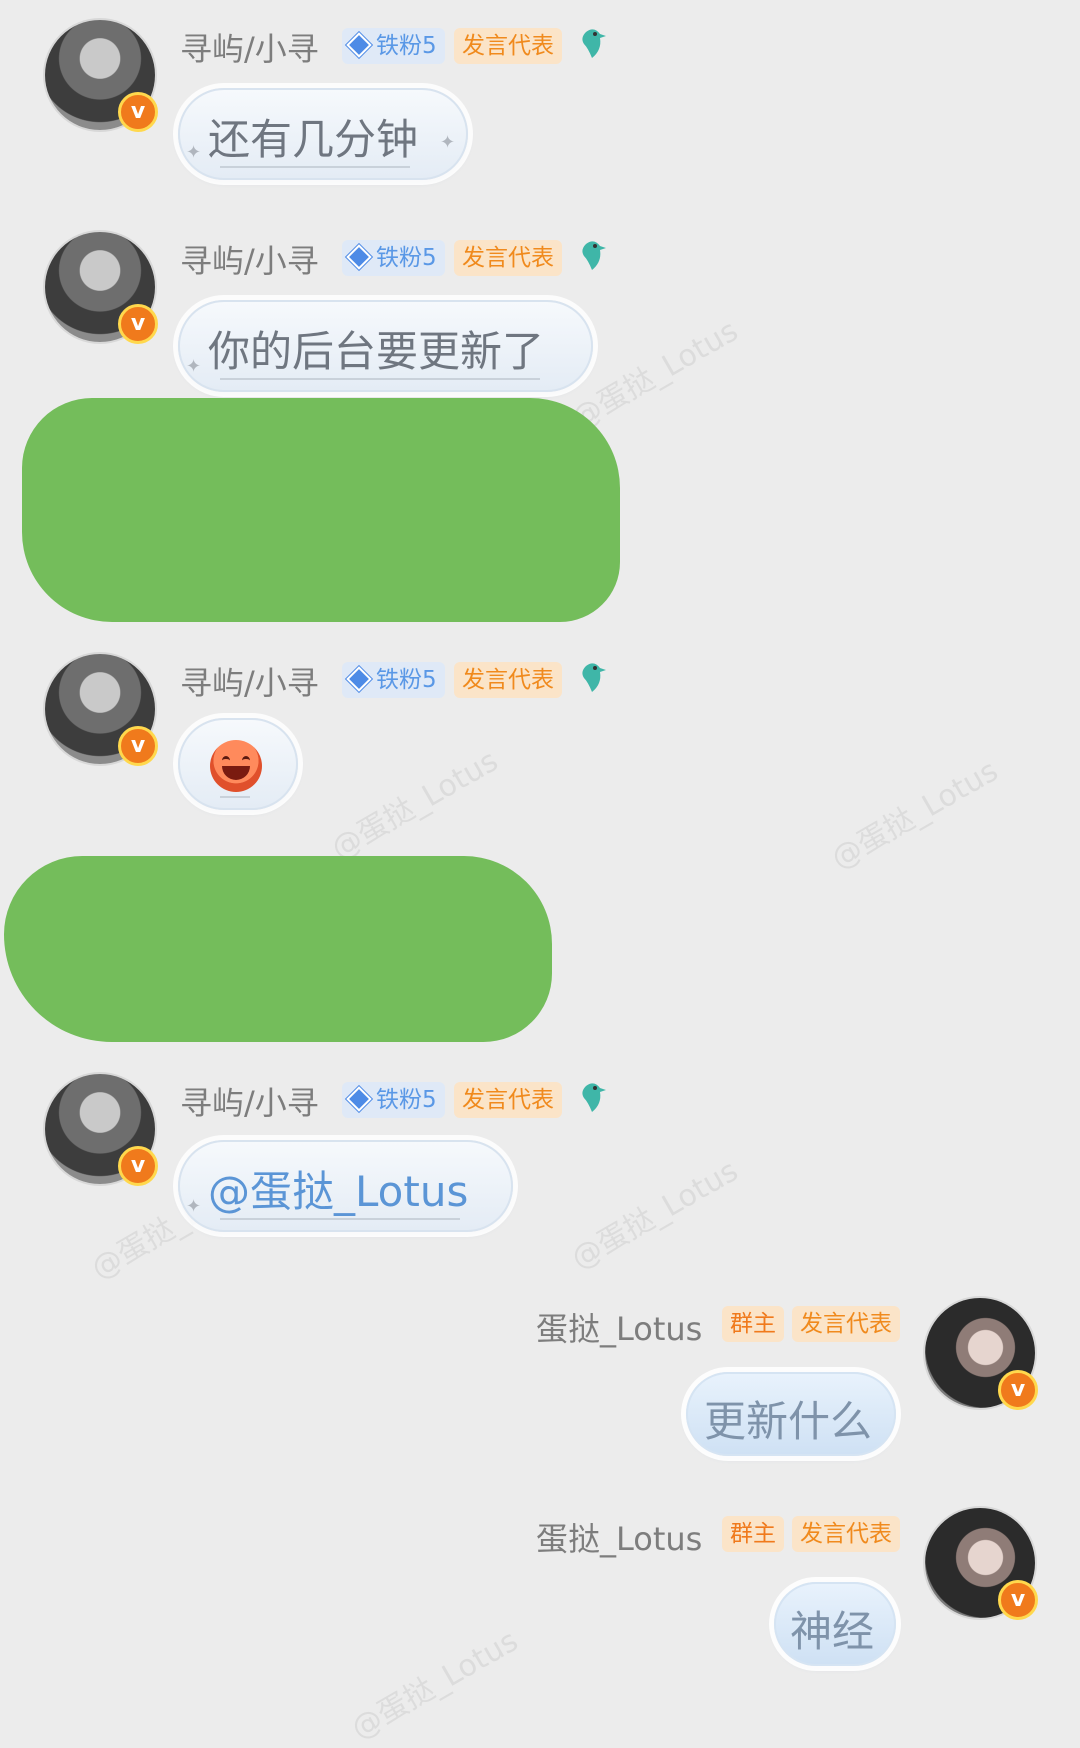 The height and width of the screenshot is (1748, 1080). I want to click on message-bubble: 你的后台要更新了, so click(385, 346).